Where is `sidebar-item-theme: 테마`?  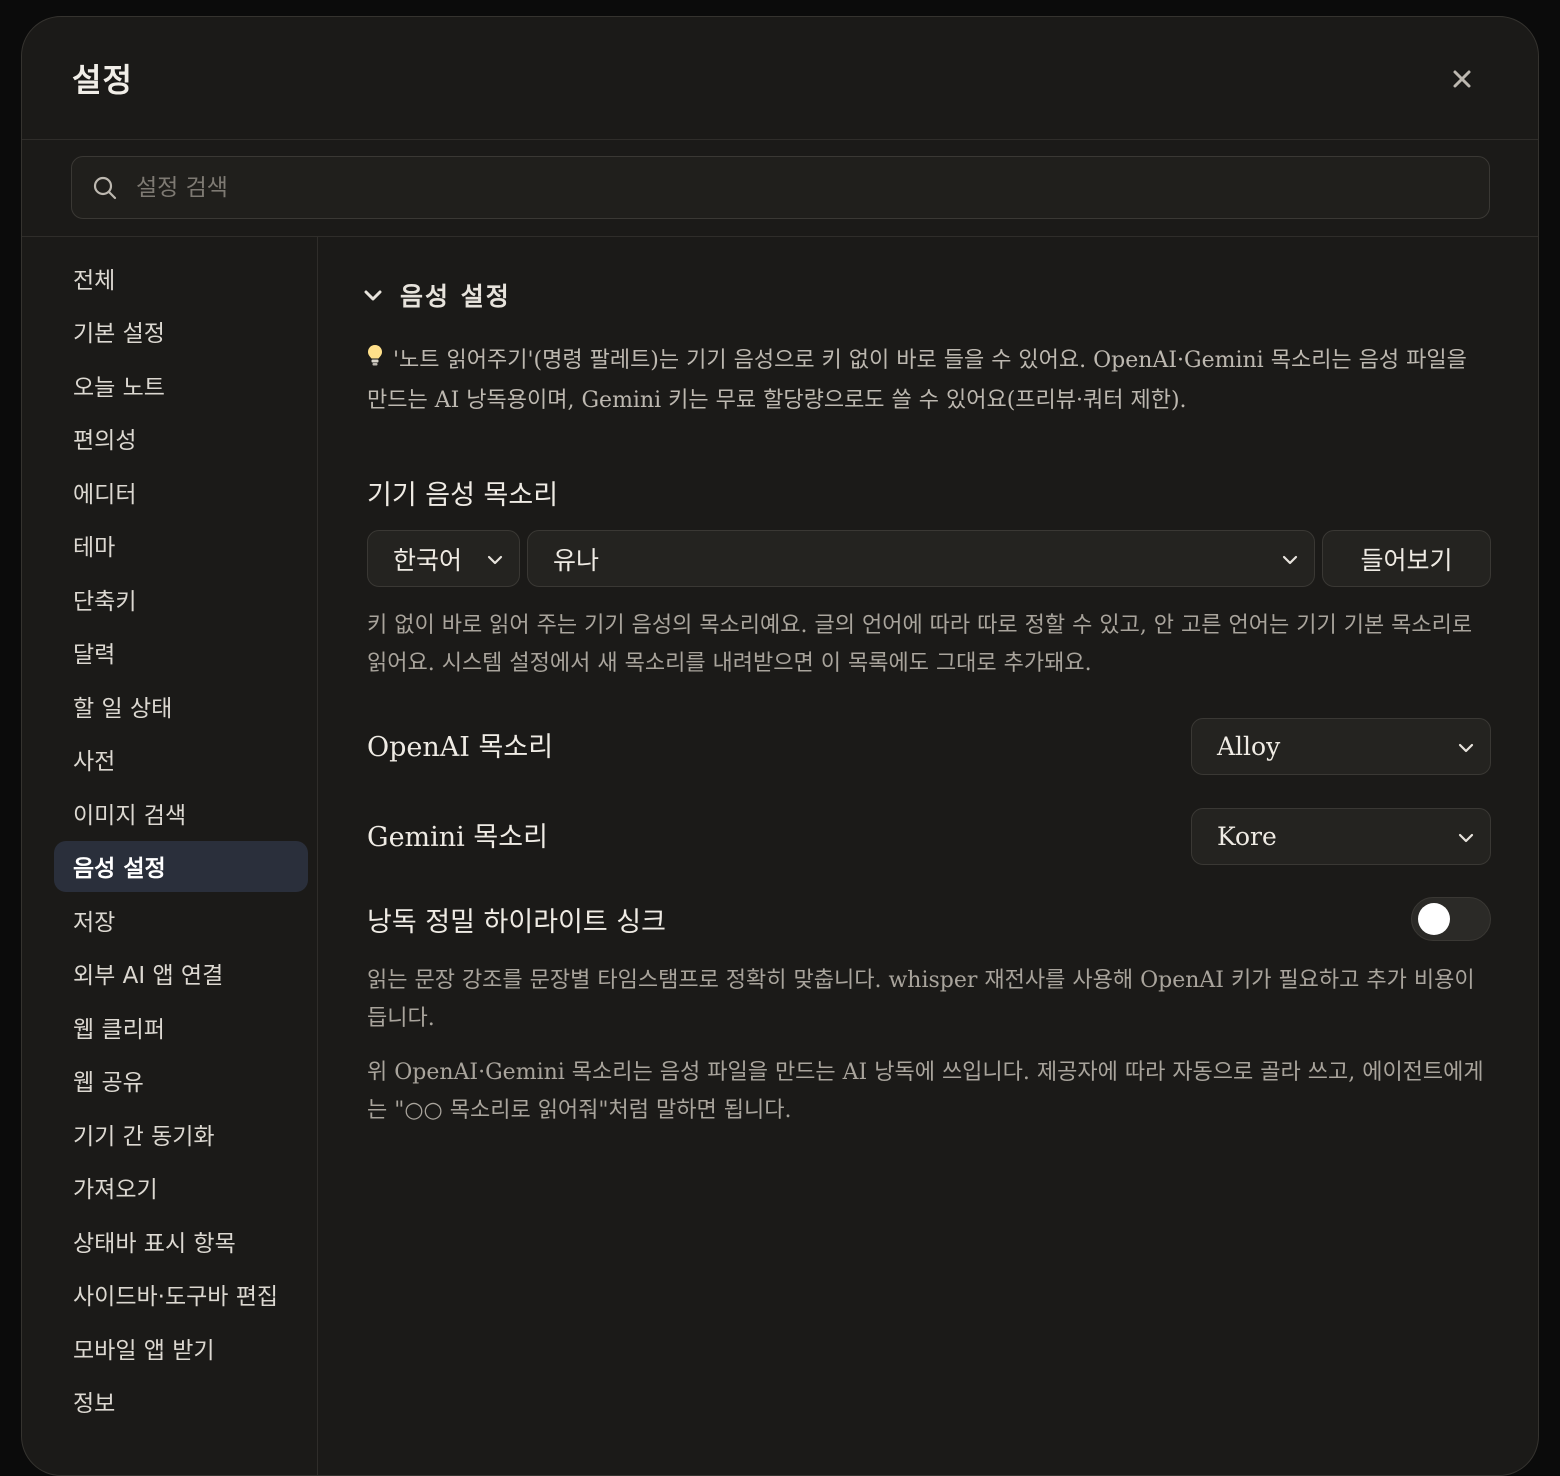
sidebar-item-theme: 테마 is located at coordinates (181, 545).